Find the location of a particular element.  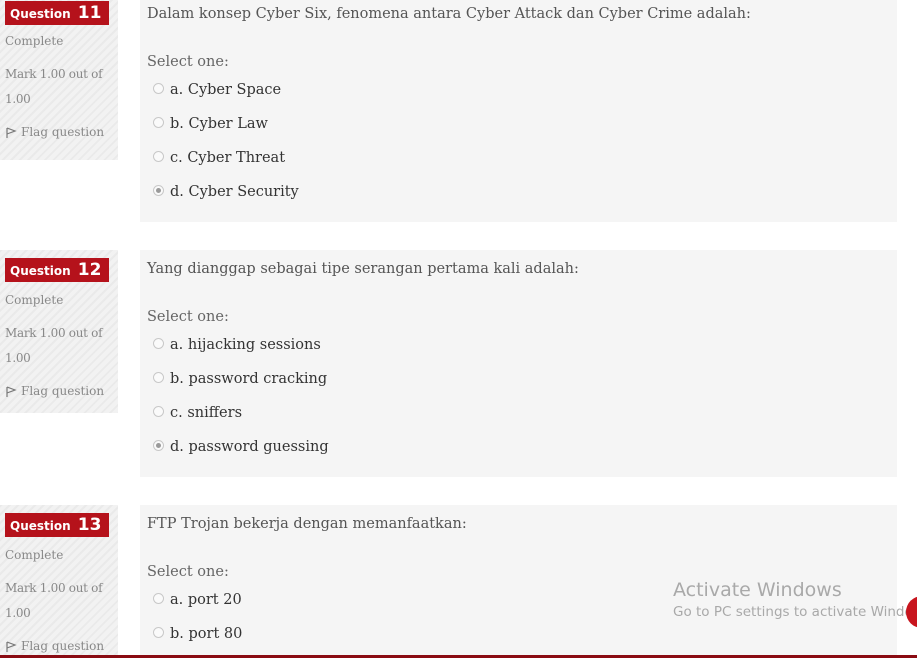

answer-option-label: b. password cracking is located at coordinates (249, 379).